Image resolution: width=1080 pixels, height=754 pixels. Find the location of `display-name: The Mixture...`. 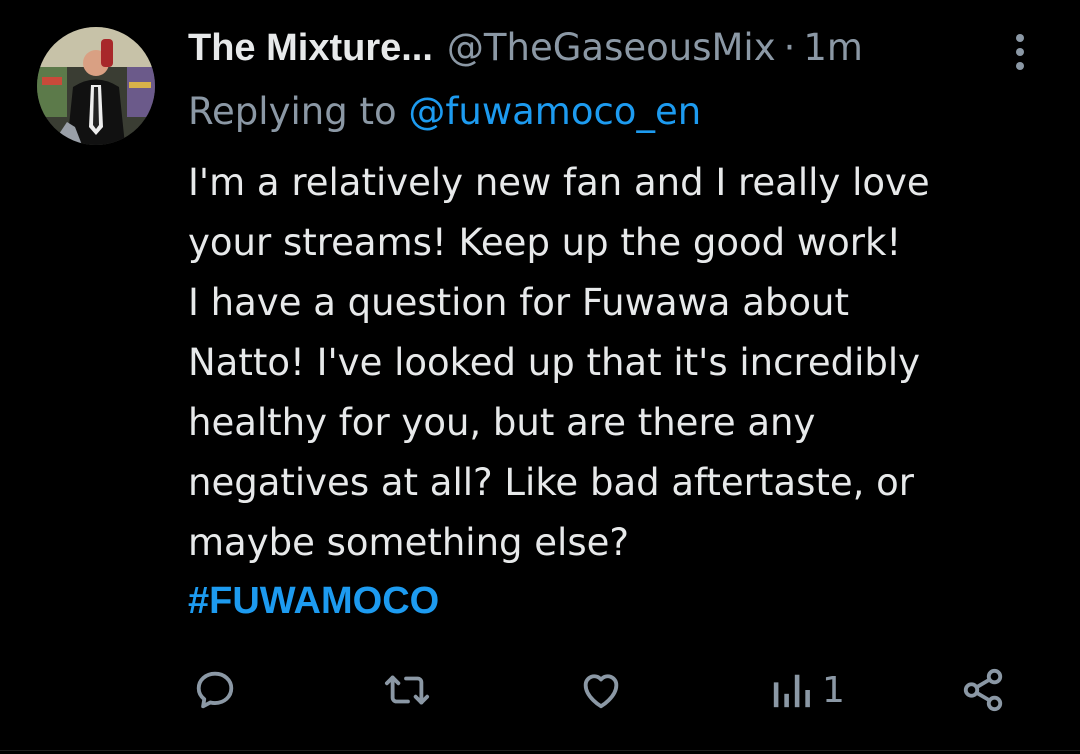

display-name: The Mixture... is located at coordinates (310, 48).